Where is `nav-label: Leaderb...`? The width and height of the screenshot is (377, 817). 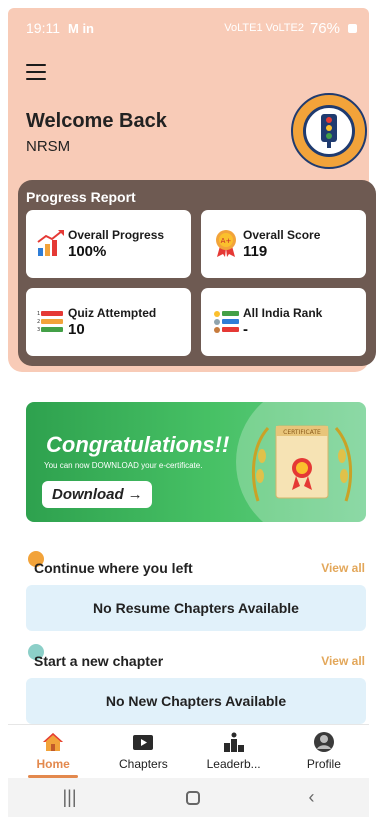 nav-label: Leaderb... is located at coordinates (233, 764).